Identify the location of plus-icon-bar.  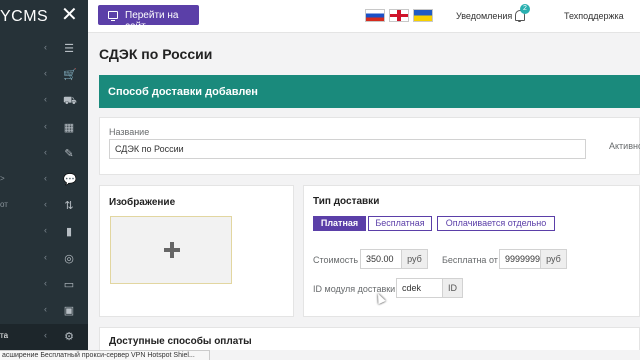
(172, 250).